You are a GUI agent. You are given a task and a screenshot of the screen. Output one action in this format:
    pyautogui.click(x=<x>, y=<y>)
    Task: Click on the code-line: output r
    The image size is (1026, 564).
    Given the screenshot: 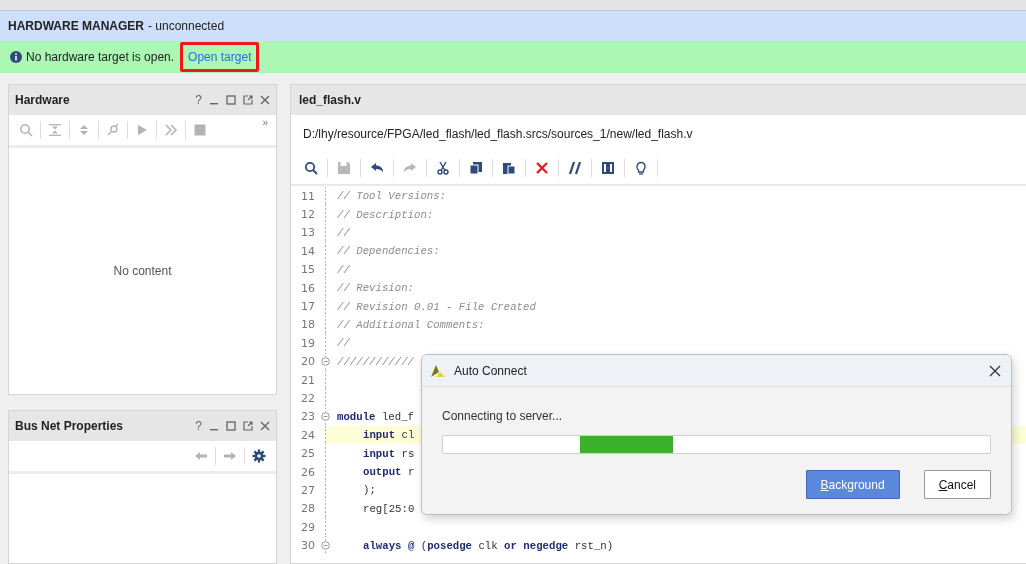 What is the action you would take?
    pyautogui.click(x=389, y=472)
    